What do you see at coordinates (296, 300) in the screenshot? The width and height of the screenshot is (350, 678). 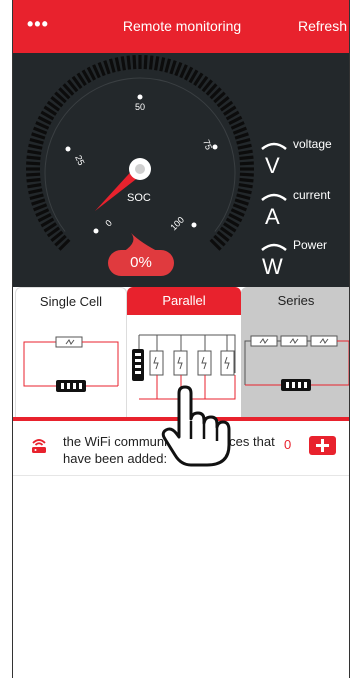 I see `tab-series-label: Series` at bounding box center [296, 300].